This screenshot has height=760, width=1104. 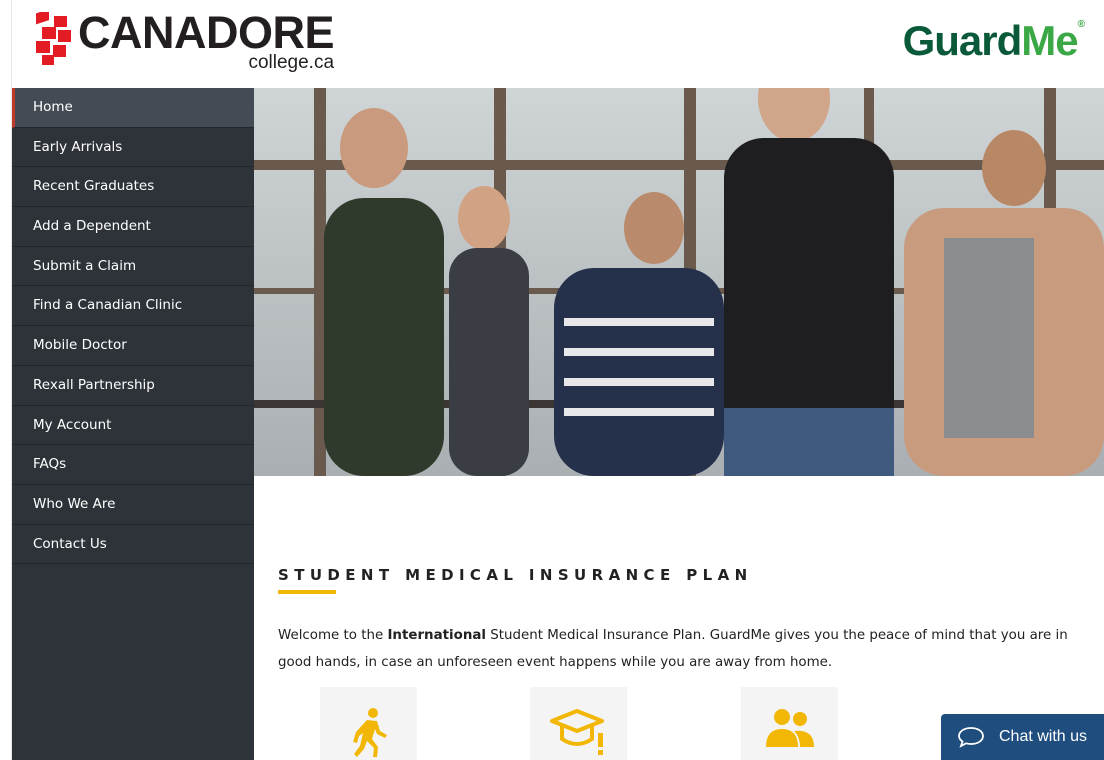 What do you see at coordinates (6, 380) in the screenshot?
I see `left-edge-rule` at bounding box center [6, 380].